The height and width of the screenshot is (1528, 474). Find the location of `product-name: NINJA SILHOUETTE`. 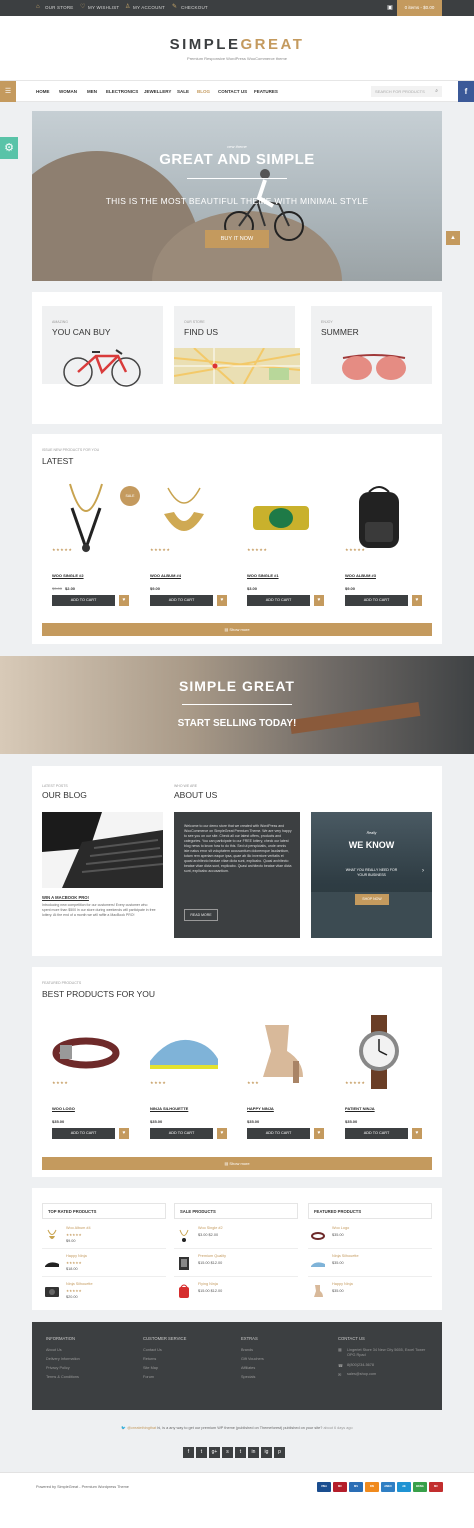

product-name: NINJA SILHOUETTE is located at coordinates (169, 1108).